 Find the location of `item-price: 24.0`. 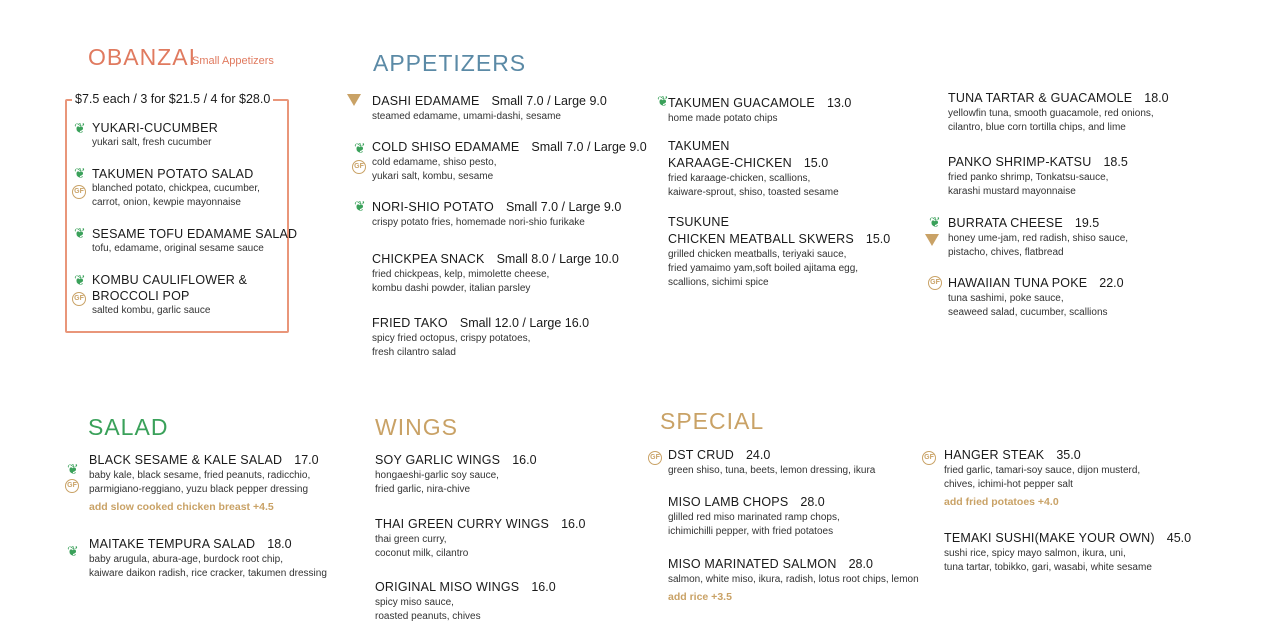

item-price: 24.0 is located at coordinates (758, 455).